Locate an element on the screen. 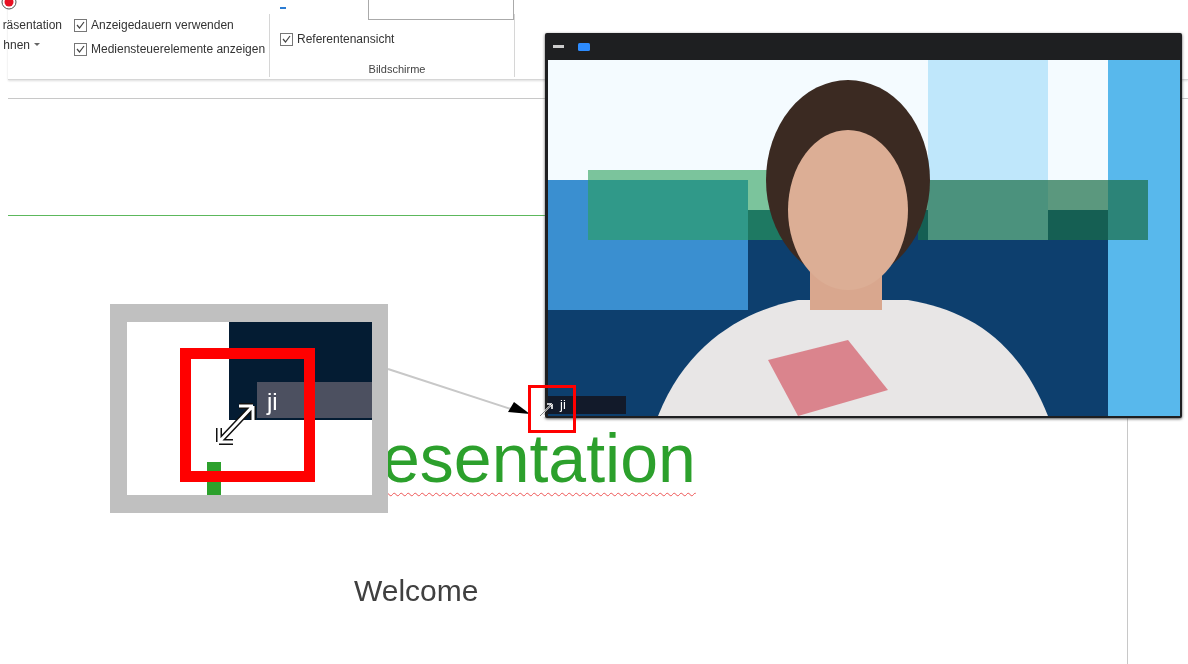 The image size is (1188, 664). highlight-frame is located at coordinates (552, 409).